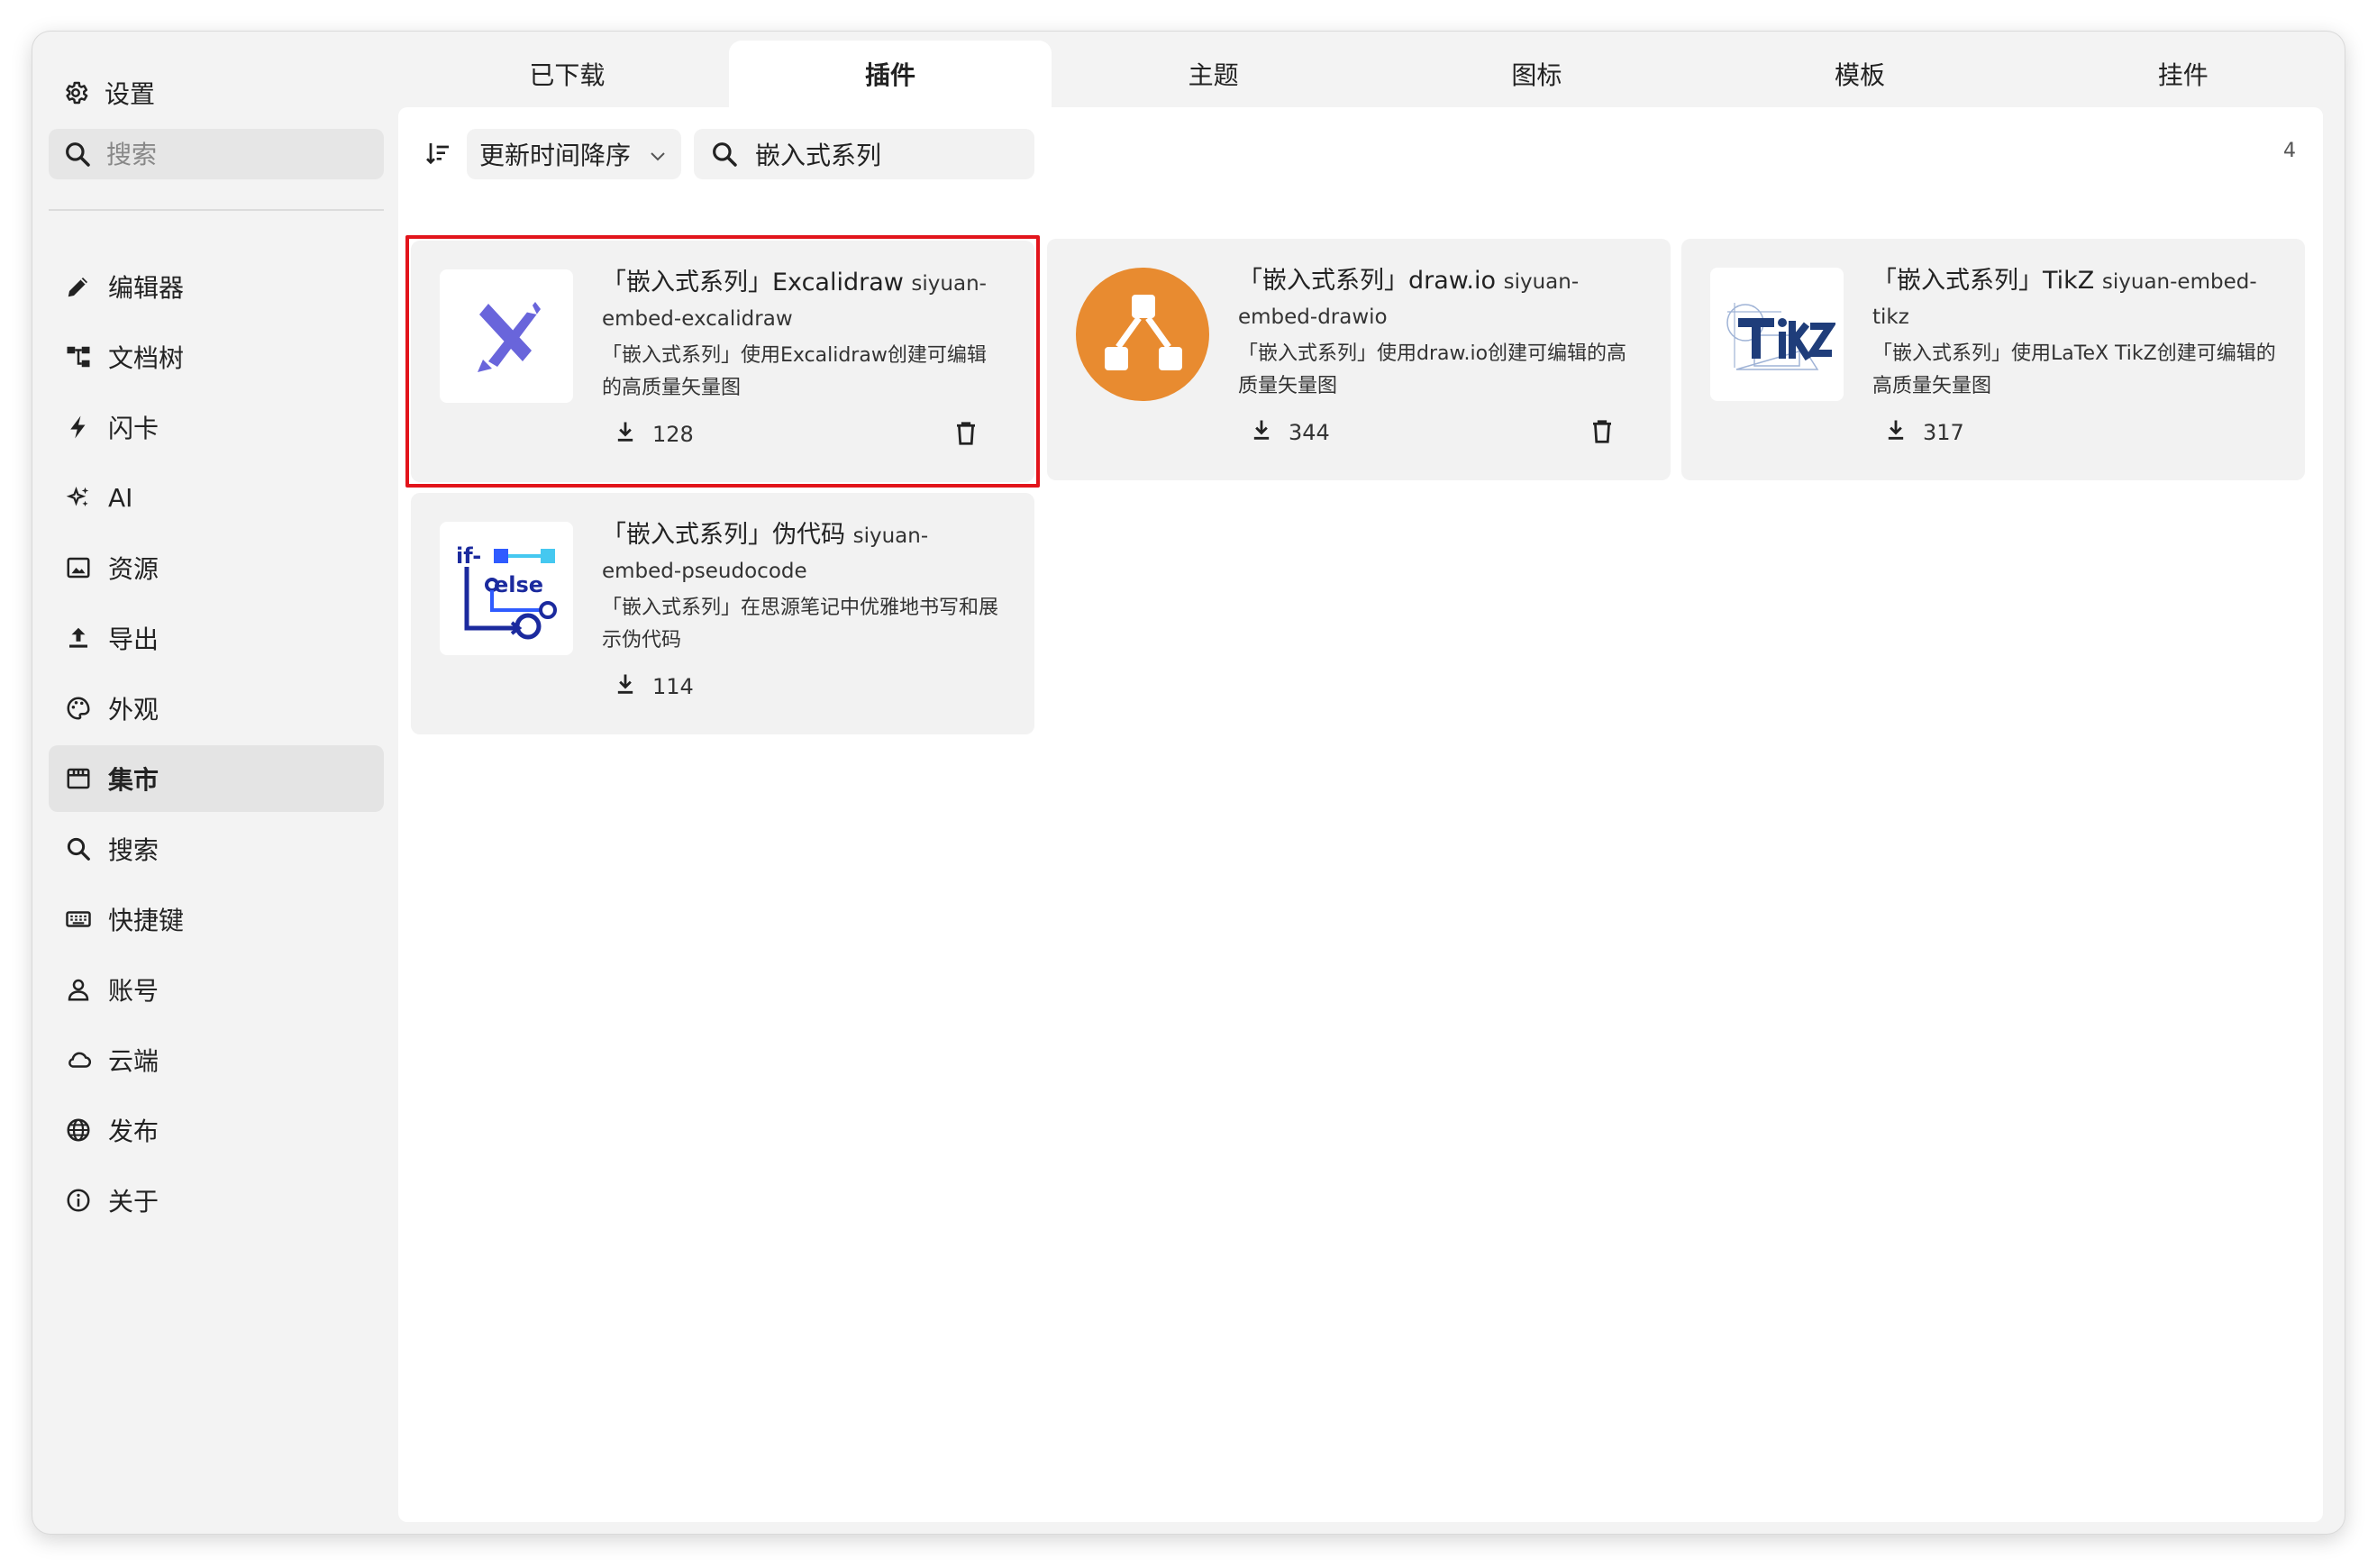  I want to click on sort-icon, so click(438, 154).